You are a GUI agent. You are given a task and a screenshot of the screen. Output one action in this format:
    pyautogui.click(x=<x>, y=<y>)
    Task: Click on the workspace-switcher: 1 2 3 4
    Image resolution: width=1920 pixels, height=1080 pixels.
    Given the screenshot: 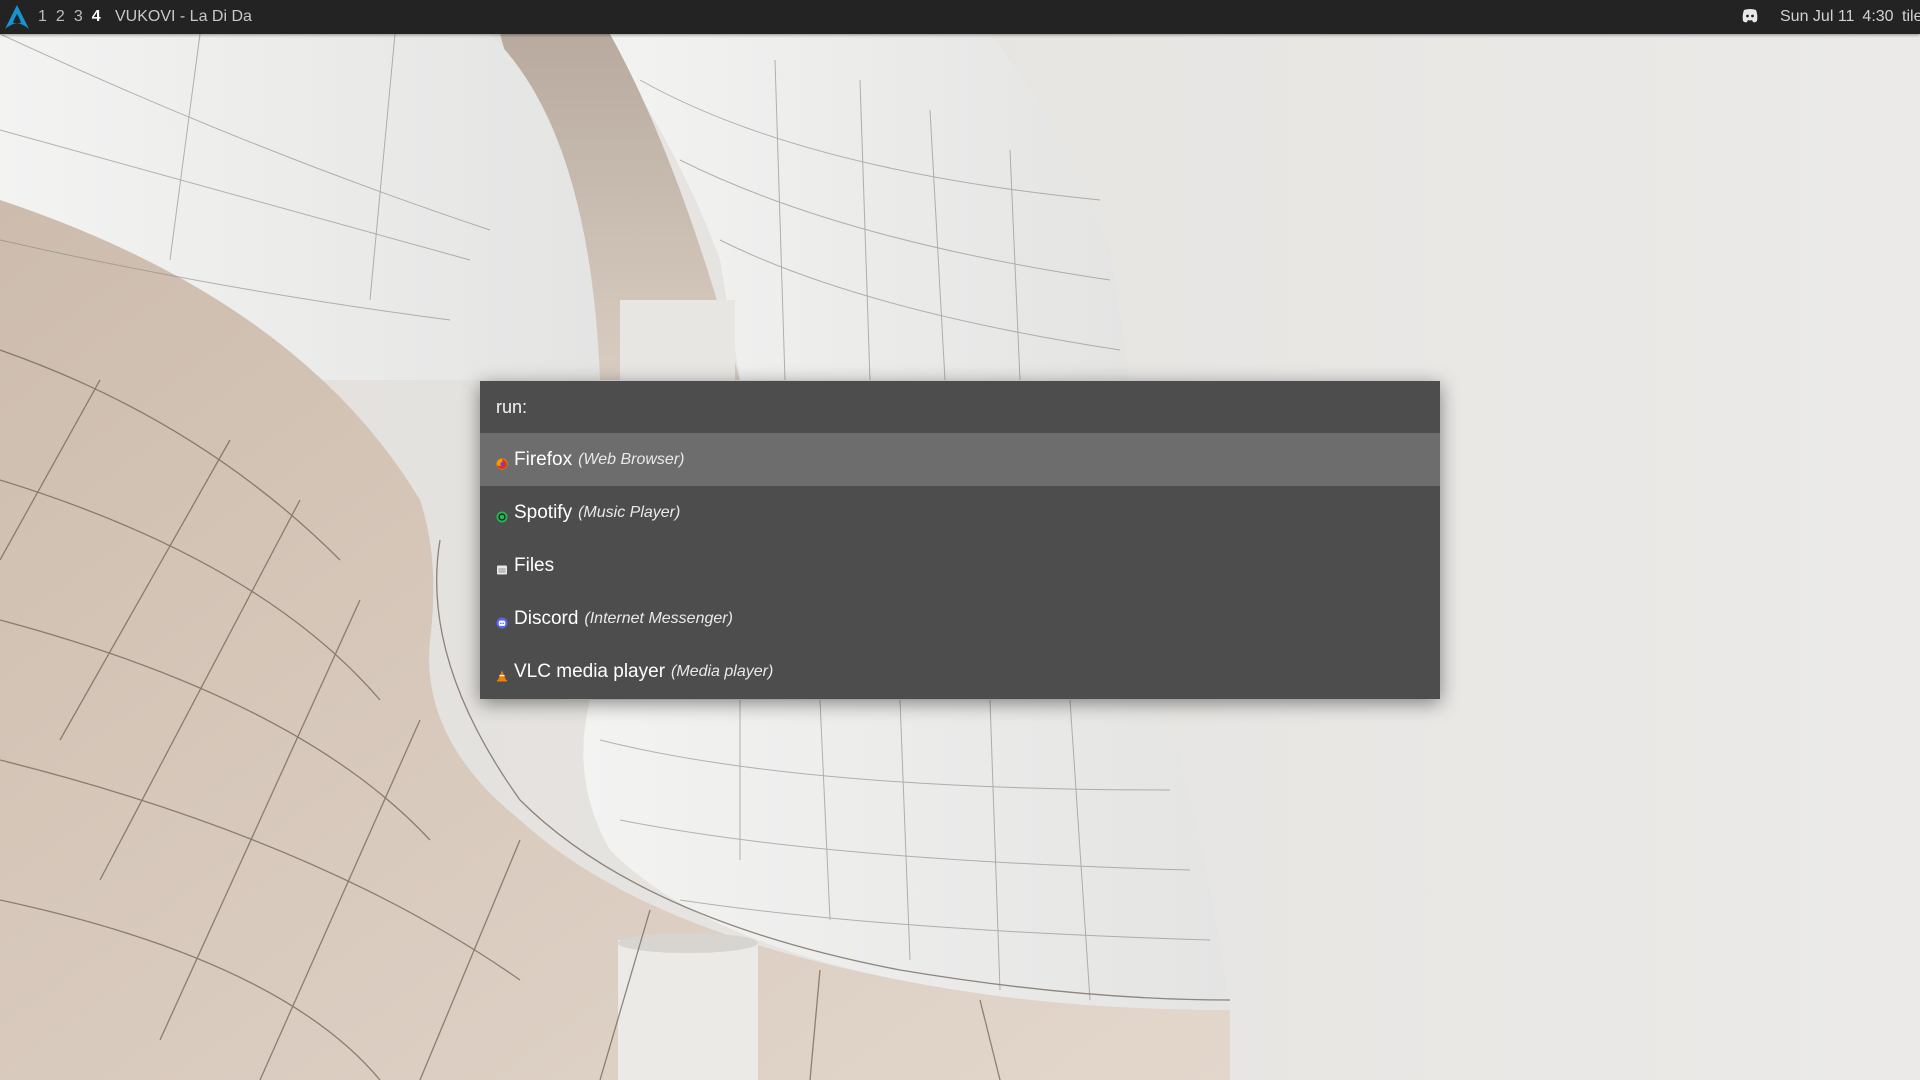 What is the action you would take?
    pyautogui.click(x=74, y=17)
    